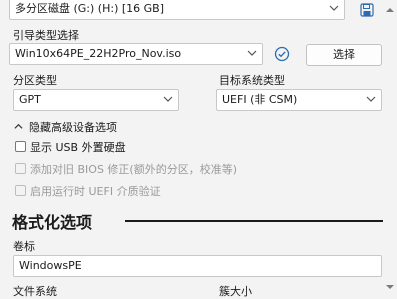  Describe the element at coordinates (260, 99) in the screenshot. I see `target-system-value: UEFI (非 CSM)` at that location.